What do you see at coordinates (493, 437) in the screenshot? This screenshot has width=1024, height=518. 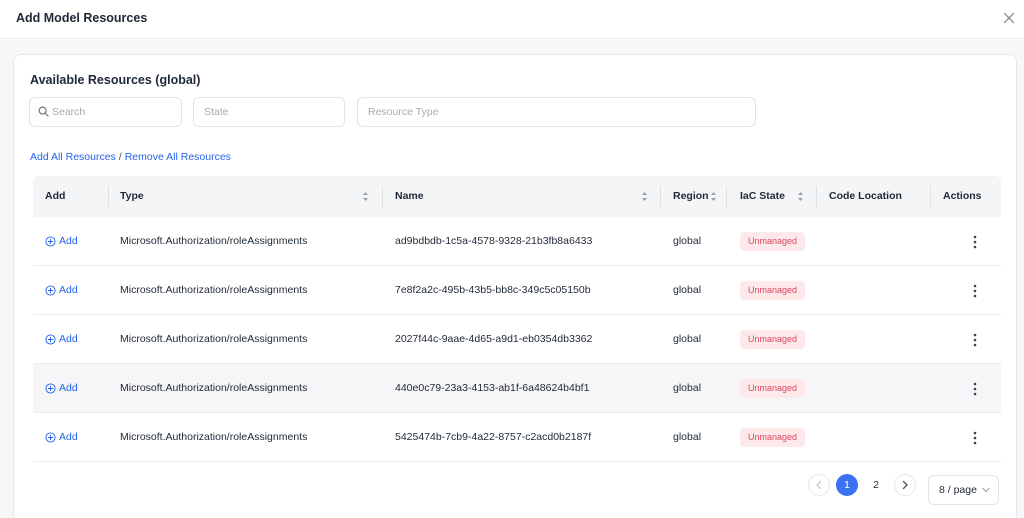 I see `cell-name: 5425474b-7cb9-4a22-8757-c2acd0b2187f` at bounding box center [493, 437].